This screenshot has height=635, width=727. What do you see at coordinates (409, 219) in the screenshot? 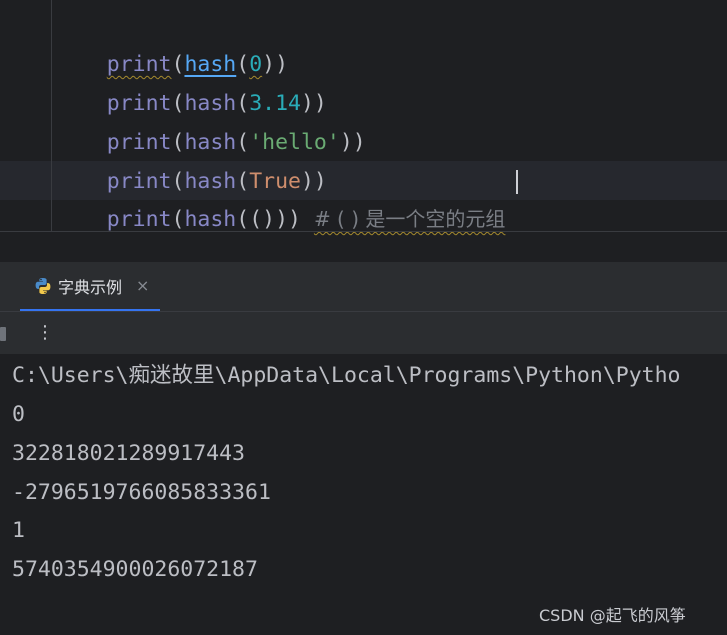
I see `code-comment: # ( ) 是一个空的元组` at bounding box center [409, 219].